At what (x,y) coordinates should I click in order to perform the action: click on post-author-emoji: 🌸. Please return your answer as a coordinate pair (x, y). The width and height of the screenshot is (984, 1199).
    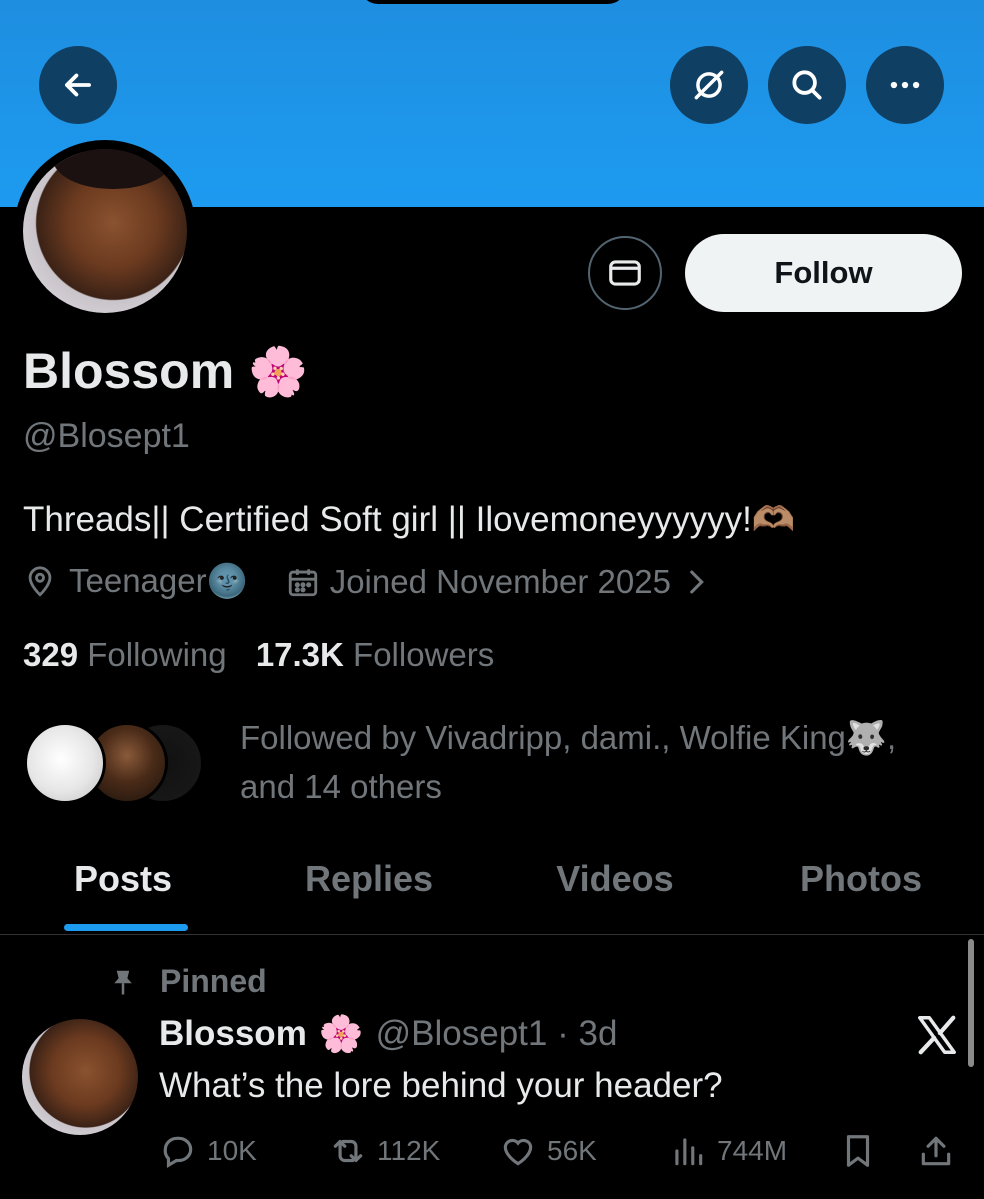
    Looking at the image, I should click on (341, 1033).